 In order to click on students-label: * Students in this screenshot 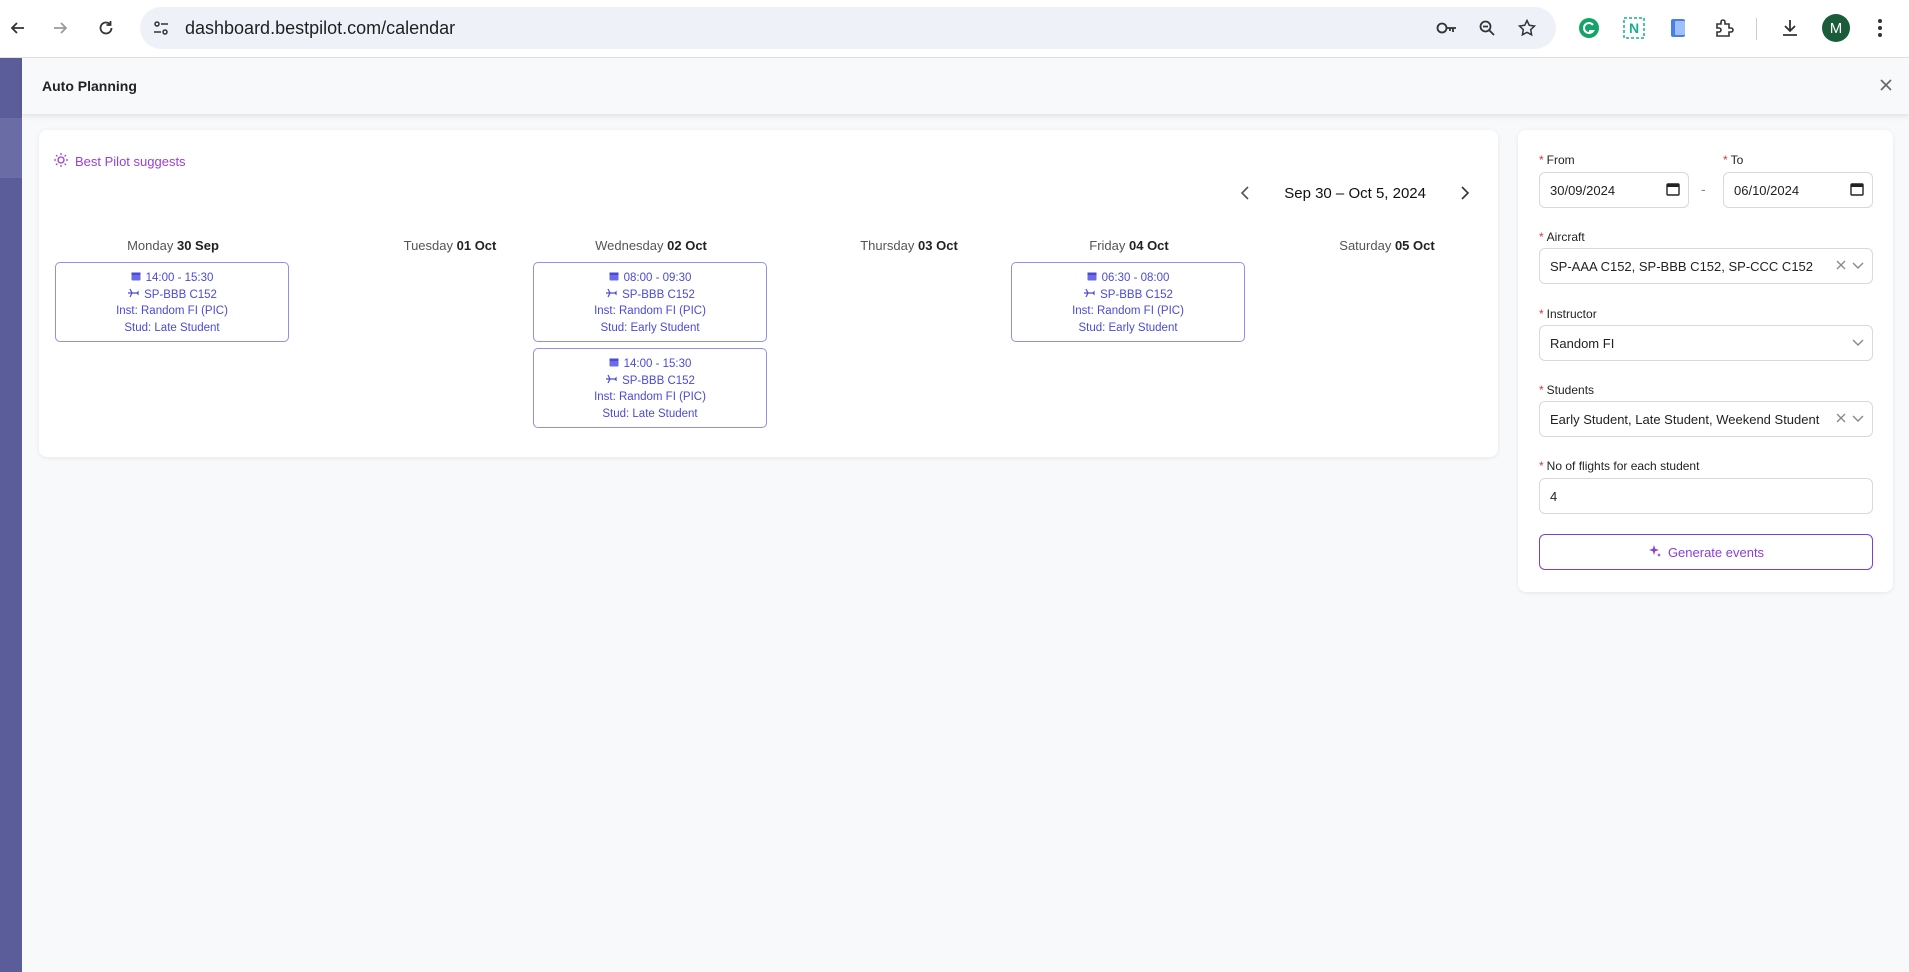, I will do `click(1567, 390)`.